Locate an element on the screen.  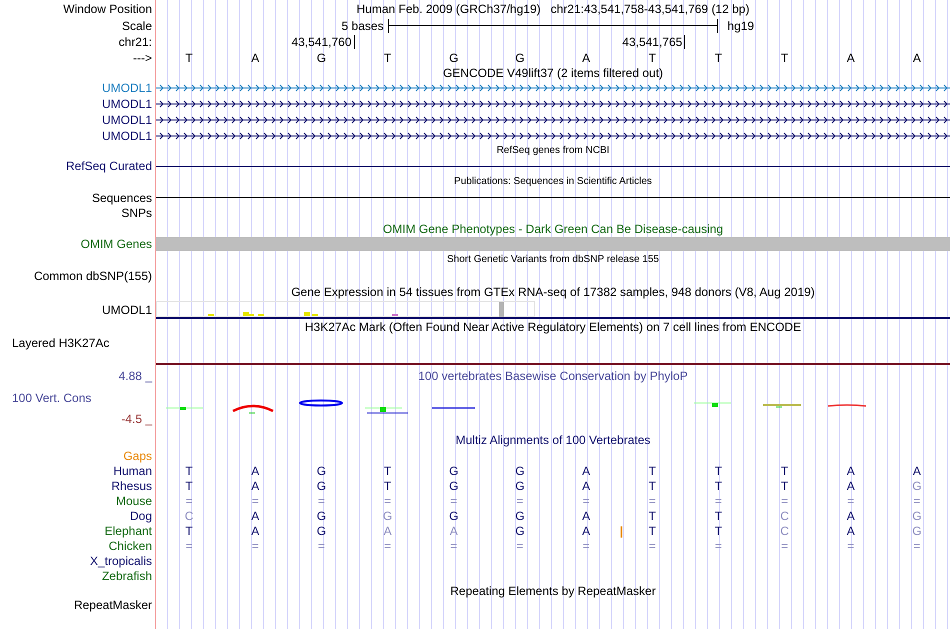
track-title: 100 vertebrates Basewise Conservation by PhyloP is located at coordinates (553, 376).